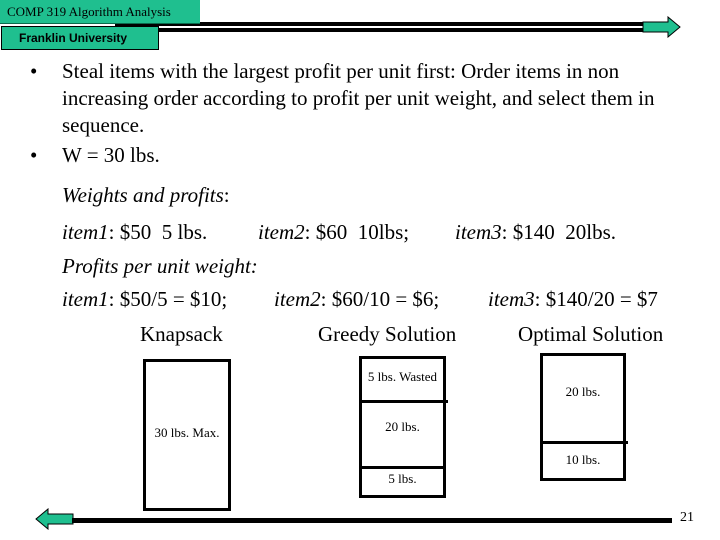 This screenshot has width=720, height=540. What do you see at coordinates (583, 391) in the screenshot?
I see `optimal-segment-item3: 20 lbs.` at bounding box center [583, 391].